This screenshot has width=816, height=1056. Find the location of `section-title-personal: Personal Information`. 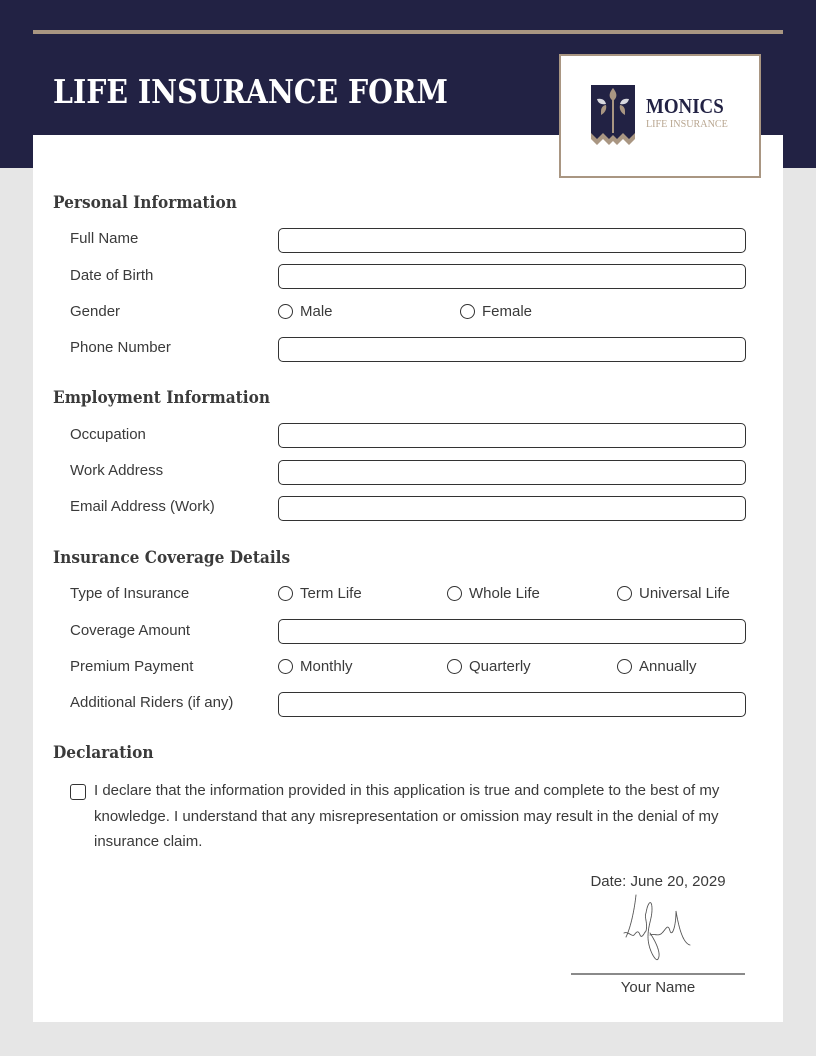

section-title-personal: Personal Information is located at coordinates (145, 202).